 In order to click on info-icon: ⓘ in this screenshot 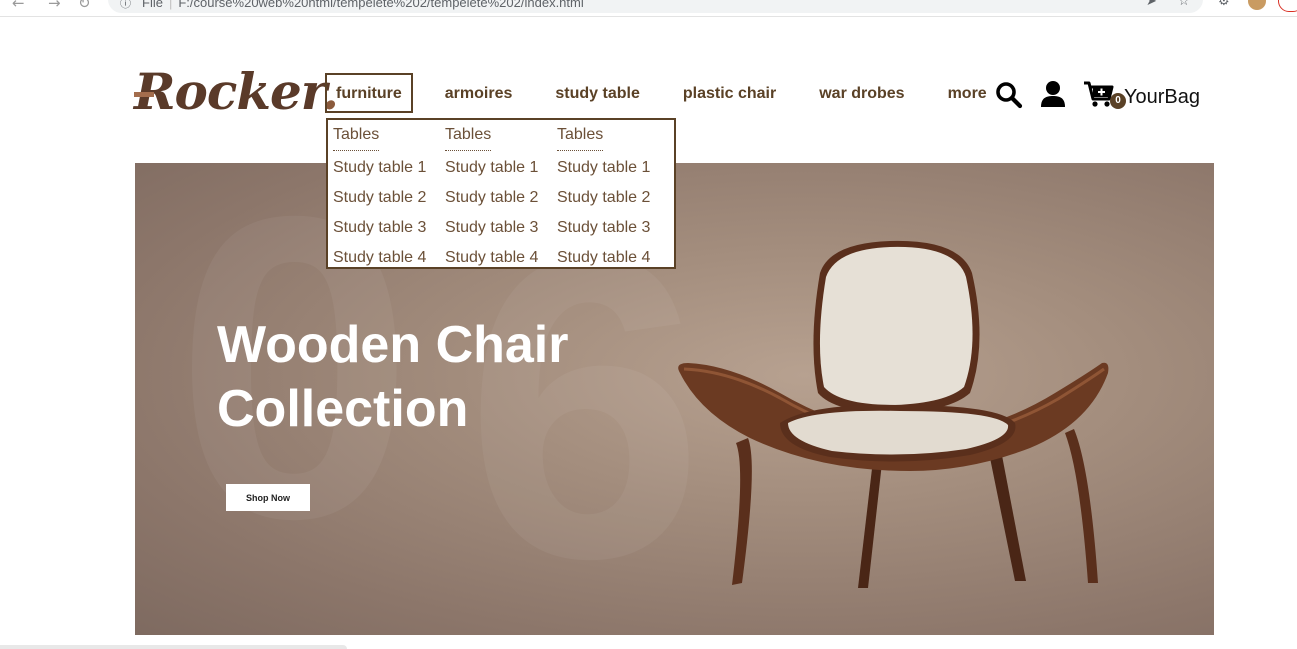, I will do `click(125, 5)`.